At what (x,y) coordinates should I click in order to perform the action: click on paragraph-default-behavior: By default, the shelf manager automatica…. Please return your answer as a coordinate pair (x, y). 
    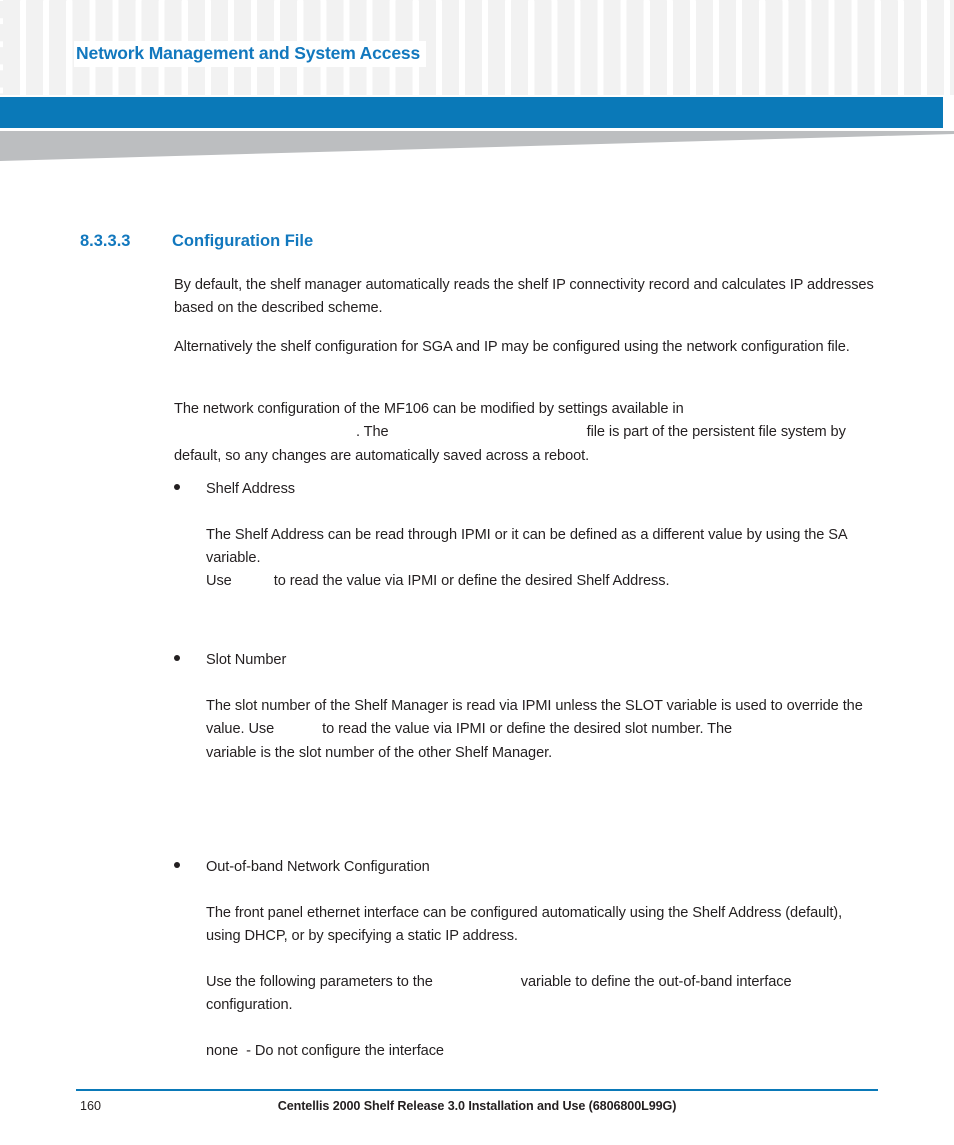
    Looking at the image, I should click on (524, 297).